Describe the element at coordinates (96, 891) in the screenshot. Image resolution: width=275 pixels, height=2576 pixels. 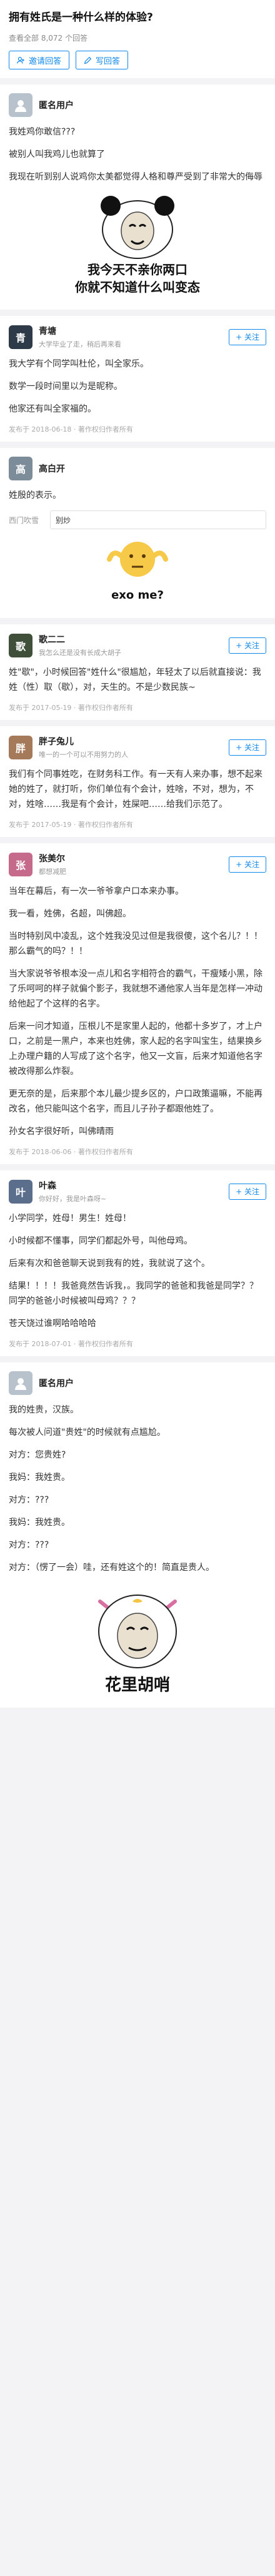
I see `answer-paragraph: 当年在幕后，有一次一爷爷拿户口本来办事。` at that location.